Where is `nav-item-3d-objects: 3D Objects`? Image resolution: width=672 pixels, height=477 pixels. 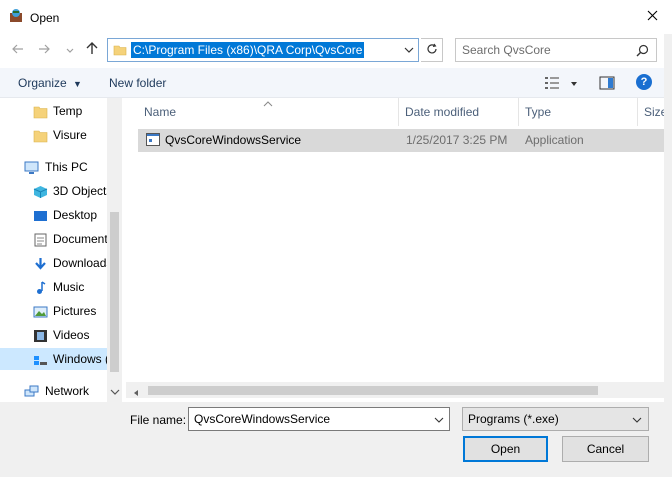
nav-item-3d-objects: 3D Objects is located at coordinates (55, 191).